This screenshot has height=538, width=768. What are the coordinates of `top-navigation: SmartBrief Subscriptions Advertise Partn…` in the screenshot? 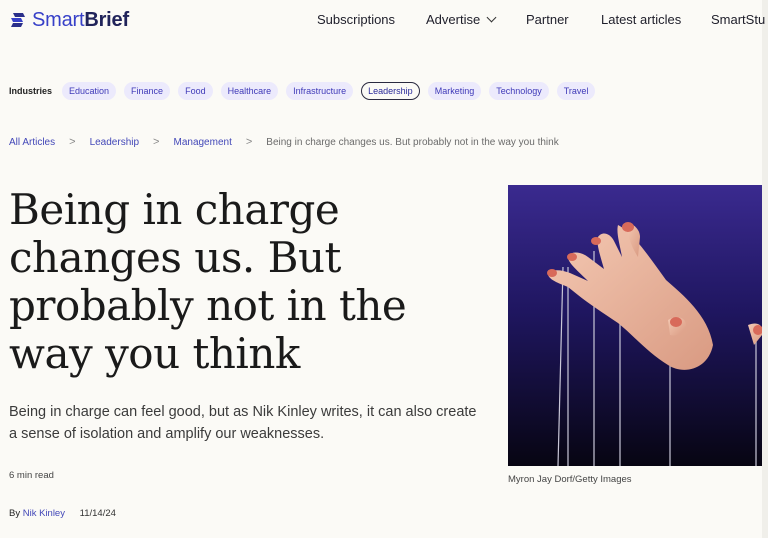 It's located at (382, 20).